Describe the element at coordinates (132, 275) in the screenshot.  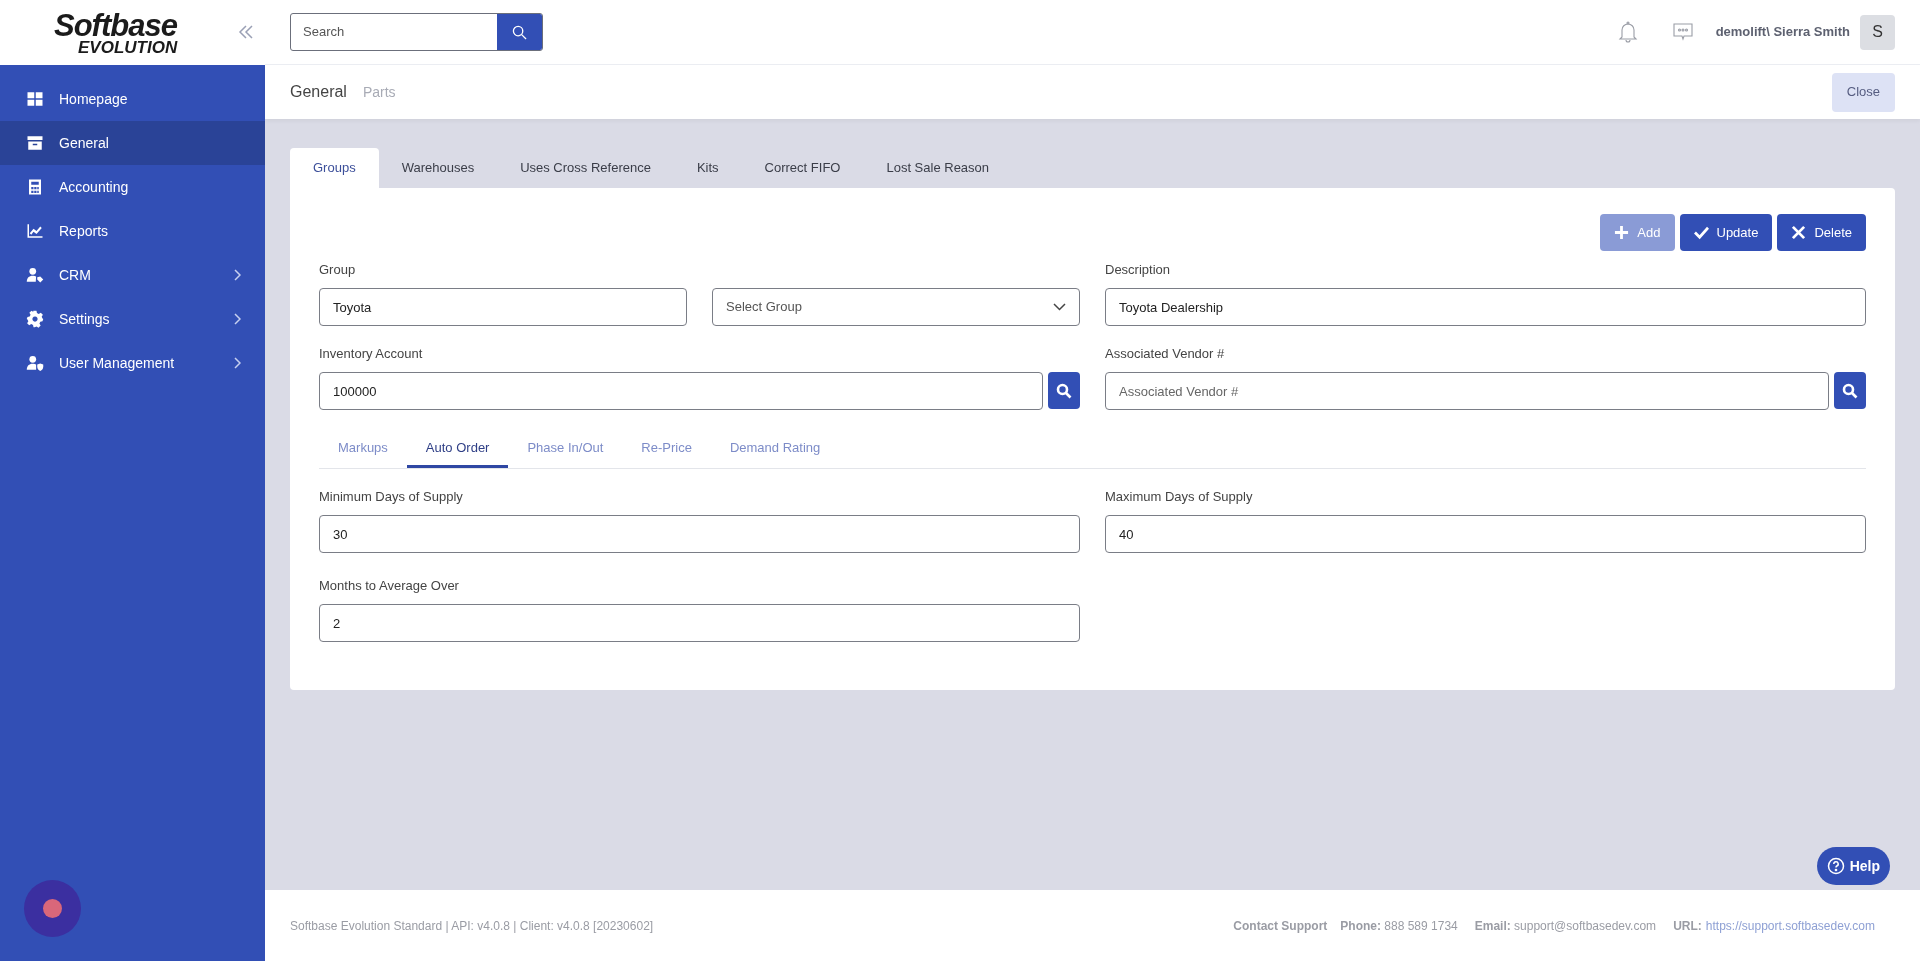
I see `sidebar-item: CRM` at that location.